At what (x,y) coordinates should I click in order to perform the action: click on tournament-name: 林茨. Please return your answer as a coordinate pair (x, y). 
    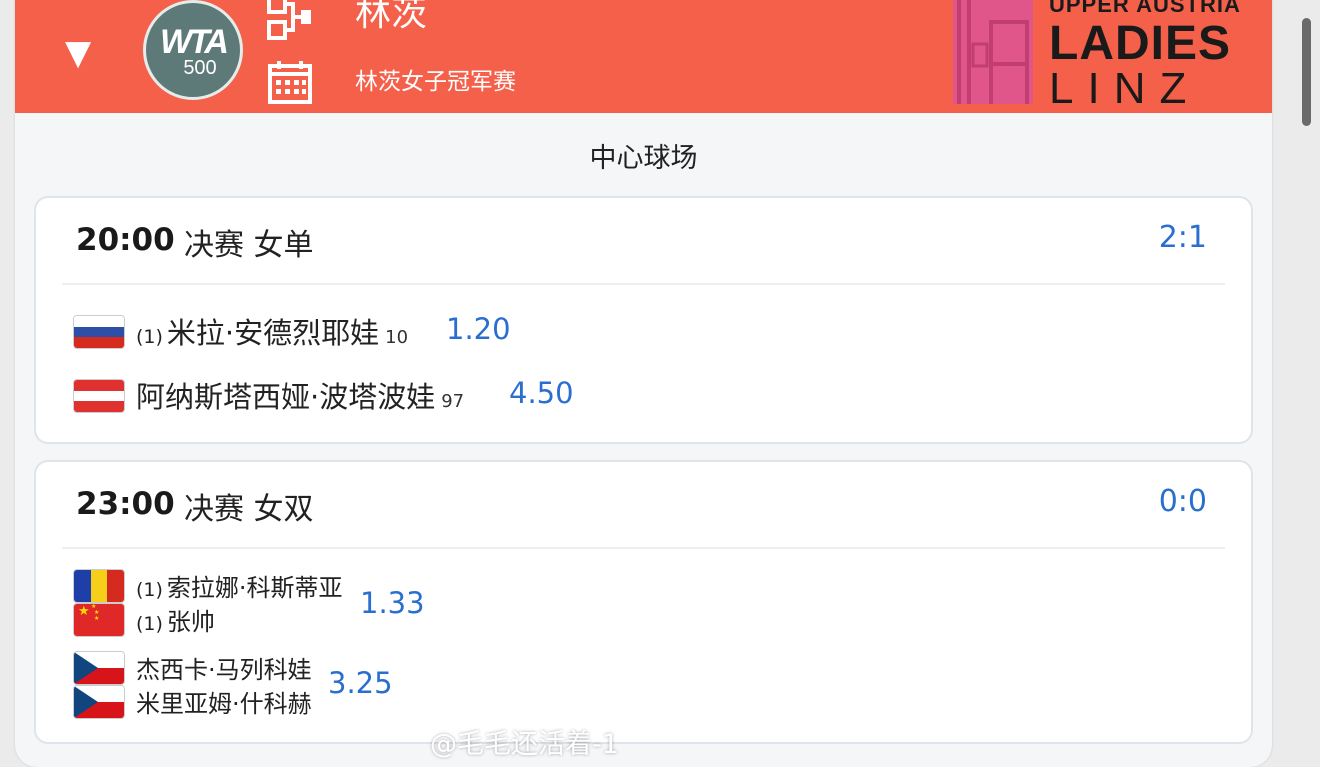
    Looking at the image, I should click on (391, 17).